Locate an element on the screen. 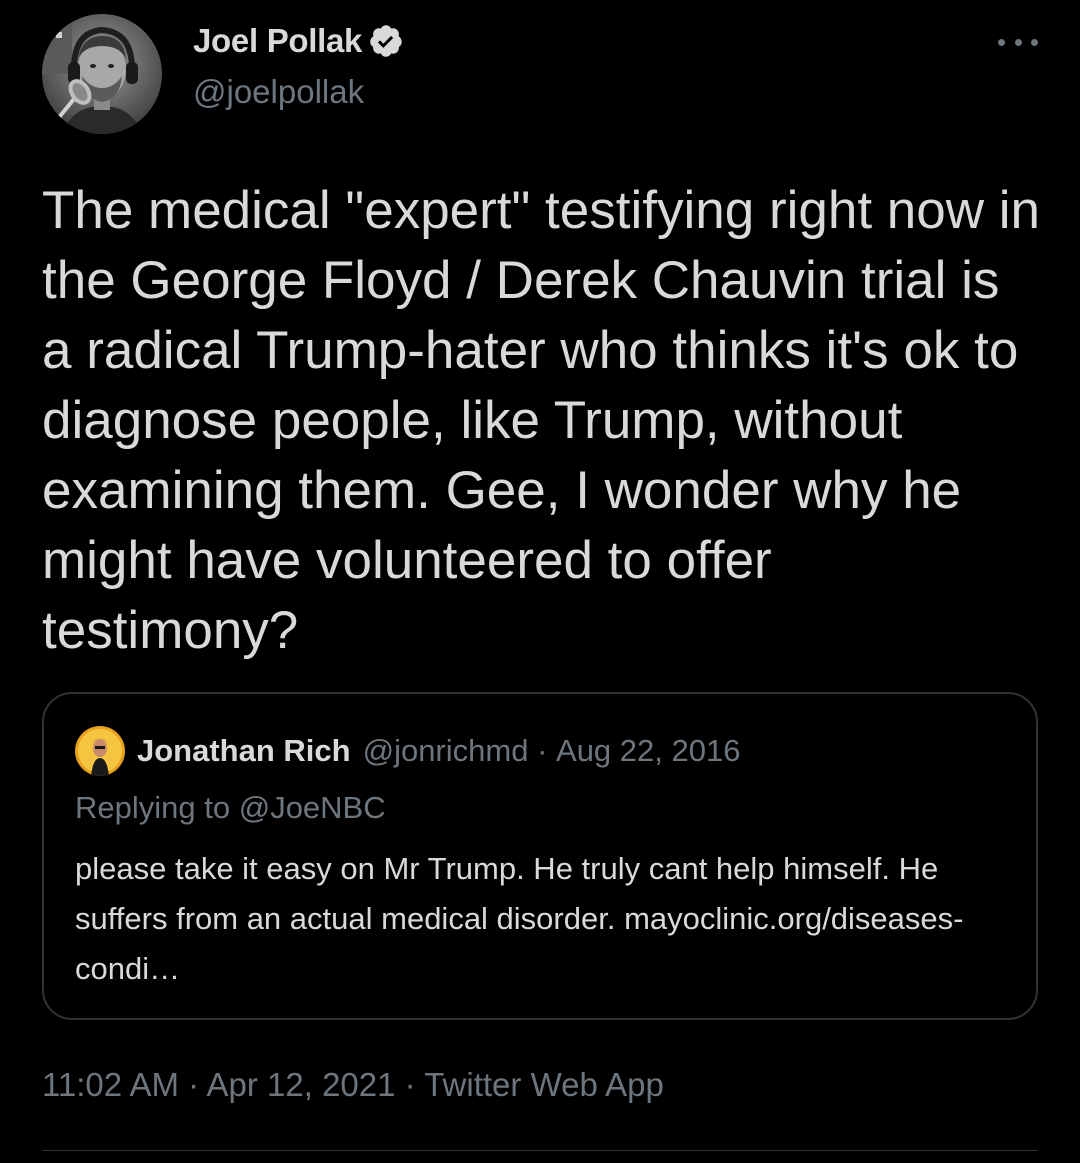  more-options-icon is located at coordinates (1018, 42).